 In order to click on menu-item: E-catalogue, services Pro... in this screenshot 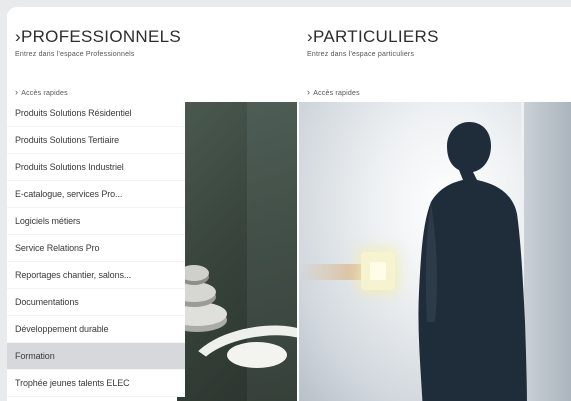, I will do `click(96, 194)`.